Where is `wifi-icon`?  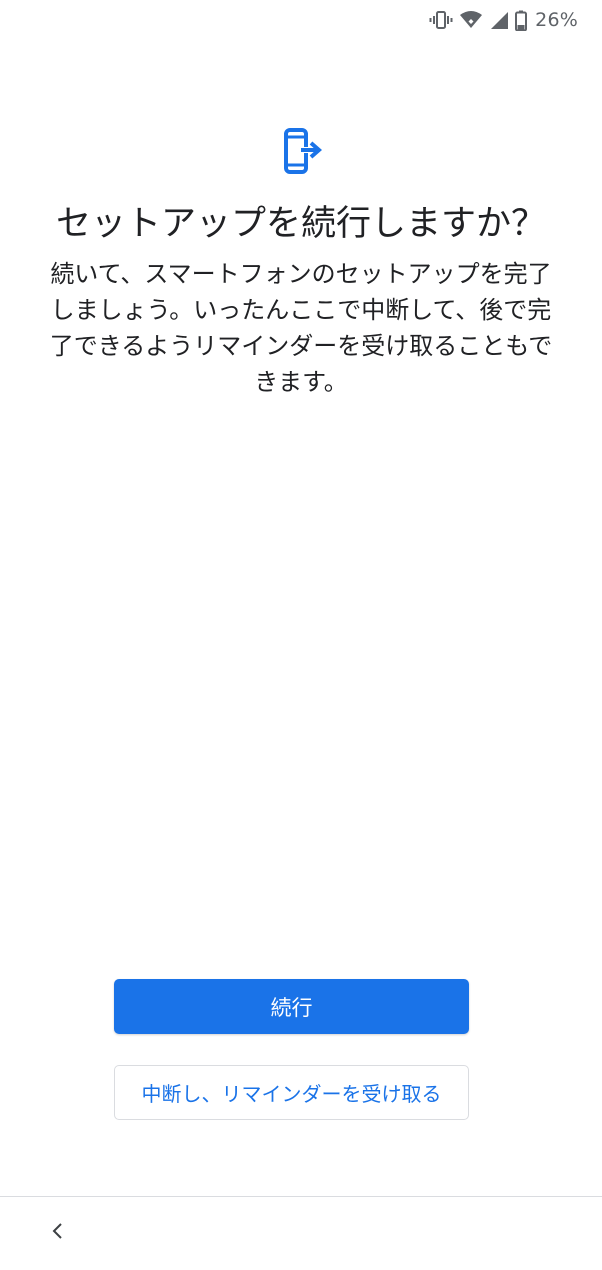 wifi-icon is located at coordinates (471, 20).